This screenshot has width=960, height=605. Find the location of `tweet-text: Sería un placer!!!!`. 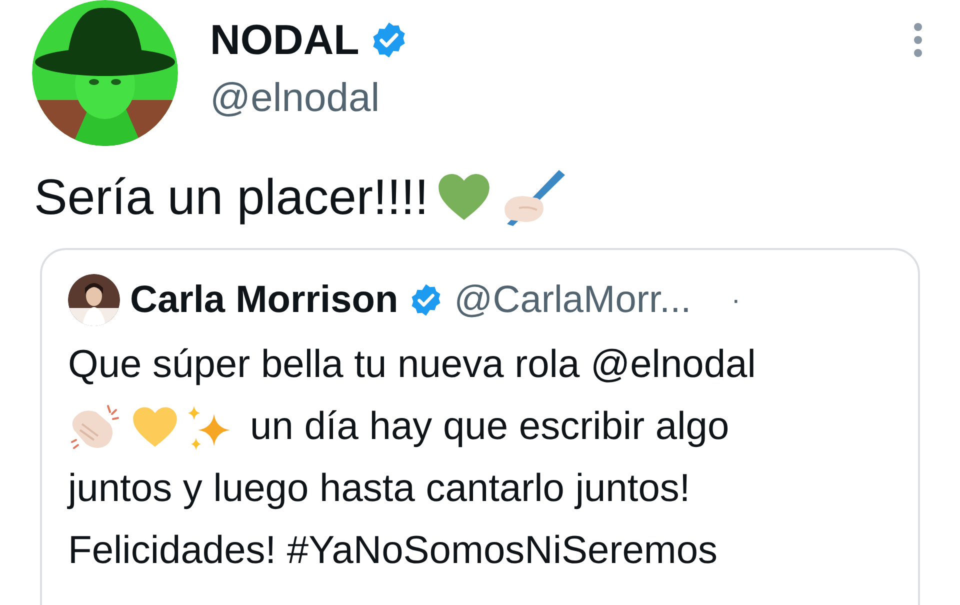

tweet-text: Sería un placer!!!! is located at coordinates (231, 197).